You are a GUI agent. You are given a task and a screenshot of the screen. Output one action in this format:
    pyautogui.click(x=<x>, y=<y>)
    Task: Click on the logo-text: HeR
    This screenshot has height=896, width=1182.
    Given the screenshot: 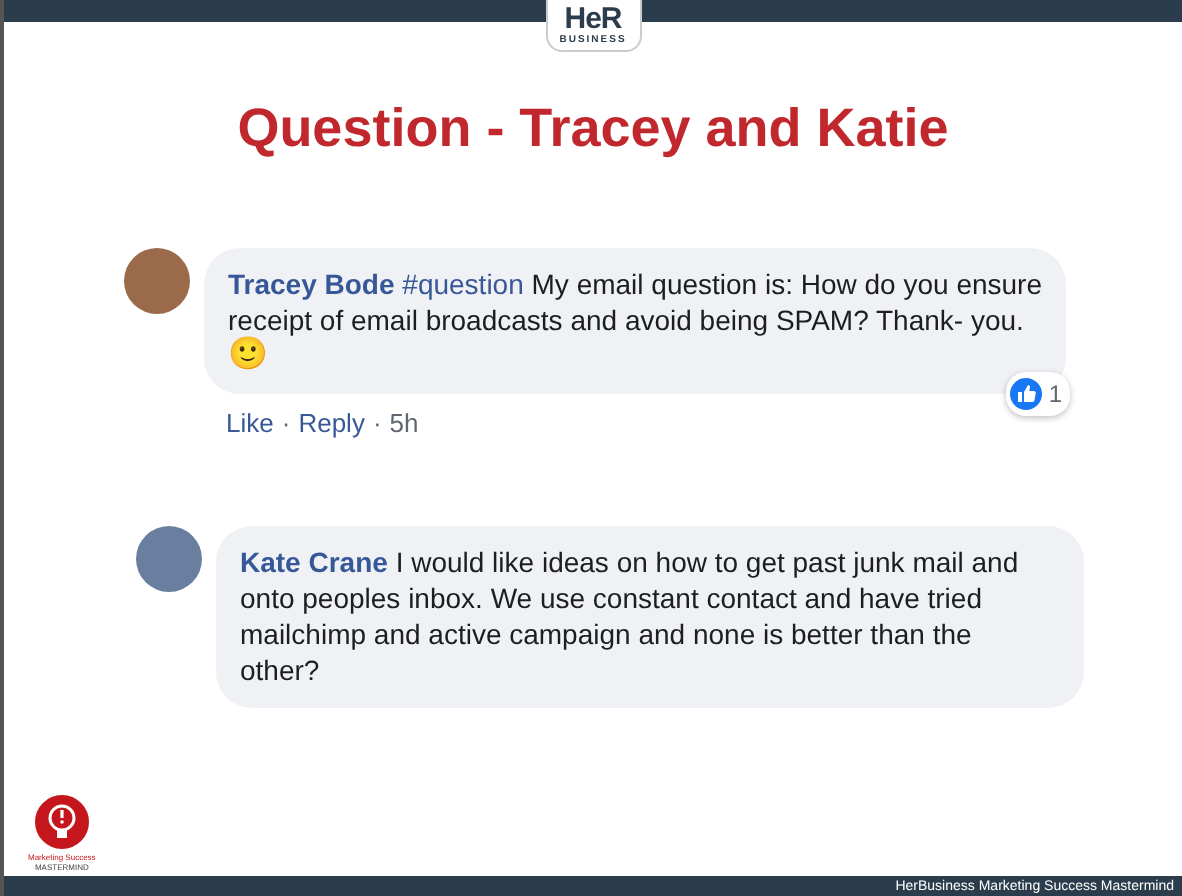 What is the action you would take?
    pyautogui.click(x=593, y=19)
    